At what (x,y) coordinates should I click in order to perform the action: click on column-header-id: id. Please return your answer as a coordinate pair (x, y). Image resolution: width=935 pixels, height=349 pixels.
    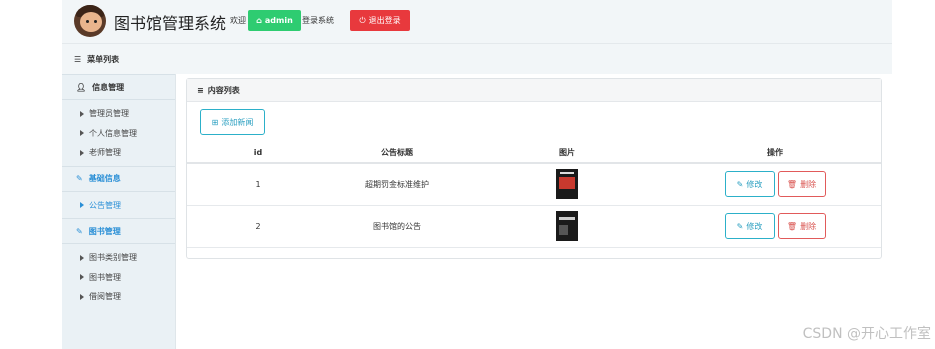
    Looking at the image, I should click on (258, 153).